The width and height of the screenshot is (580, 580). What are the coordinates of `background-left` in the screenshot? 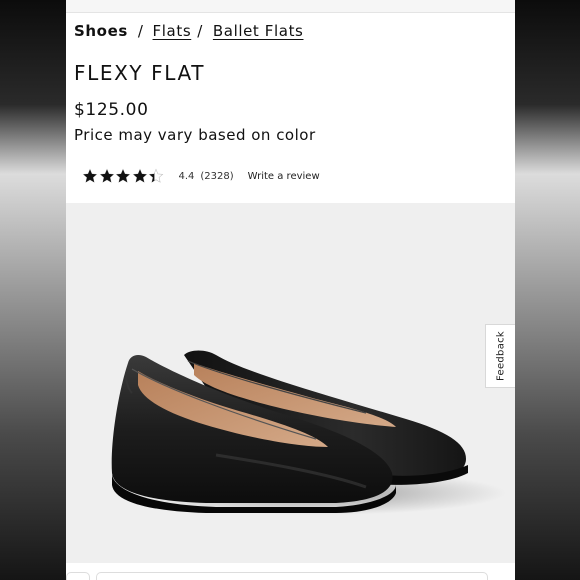 It's located at (33, 290).